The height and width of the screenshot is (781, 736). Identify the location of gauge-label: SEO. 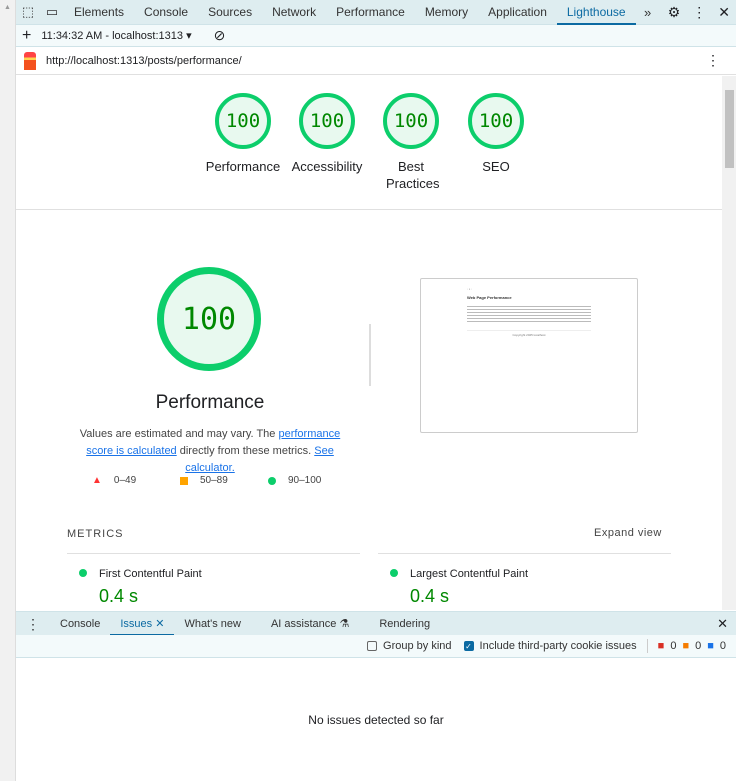
(496, 166).